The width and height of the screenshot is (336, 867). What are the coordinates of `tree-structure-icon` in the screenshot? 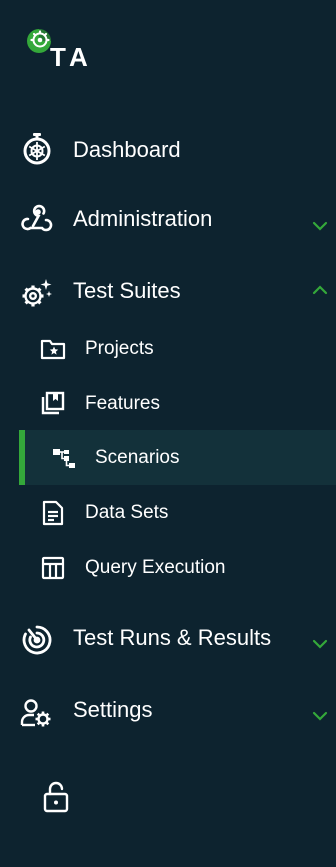 It's located at (64, 458).